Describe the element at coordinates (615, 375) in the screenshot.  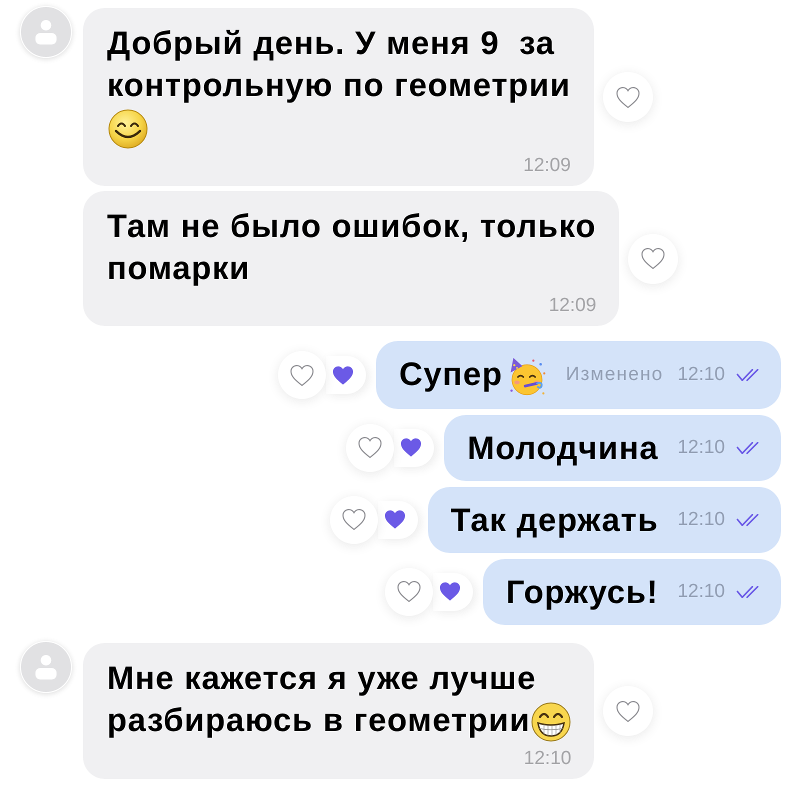
I see `edited-label: Изменено` at that location.